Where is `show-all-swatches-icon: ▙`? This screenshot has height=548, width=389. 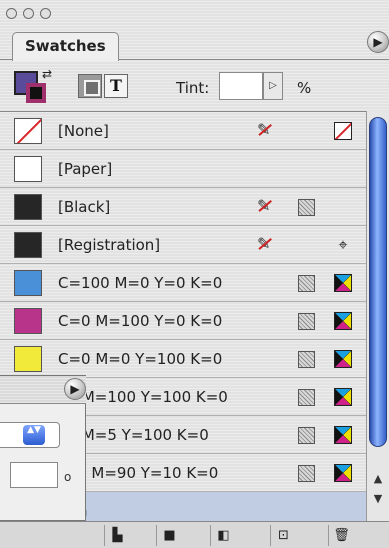
show-all-swatches-icon: ▙ is located at coordinates (117, 535).